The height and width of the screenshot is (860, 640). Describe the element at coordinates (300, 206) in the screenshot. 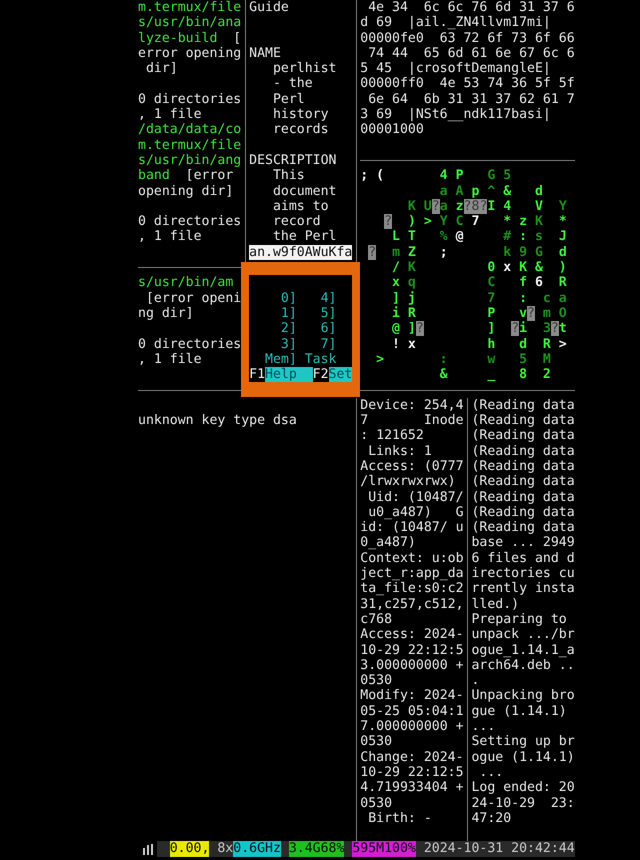

I see `man-page-line: aims to` at that location.